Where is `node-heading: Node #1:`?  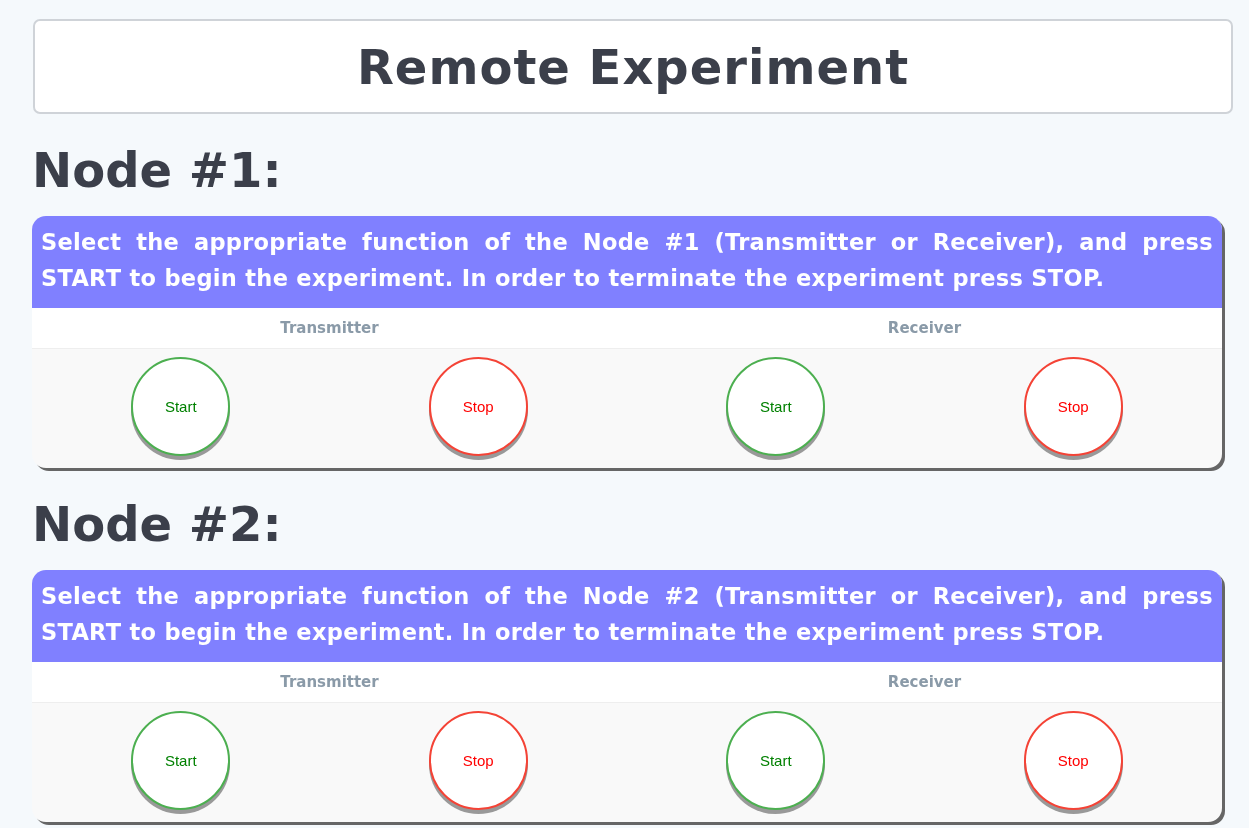
node-heading: Node #1: is located at coordinates (157, 170).